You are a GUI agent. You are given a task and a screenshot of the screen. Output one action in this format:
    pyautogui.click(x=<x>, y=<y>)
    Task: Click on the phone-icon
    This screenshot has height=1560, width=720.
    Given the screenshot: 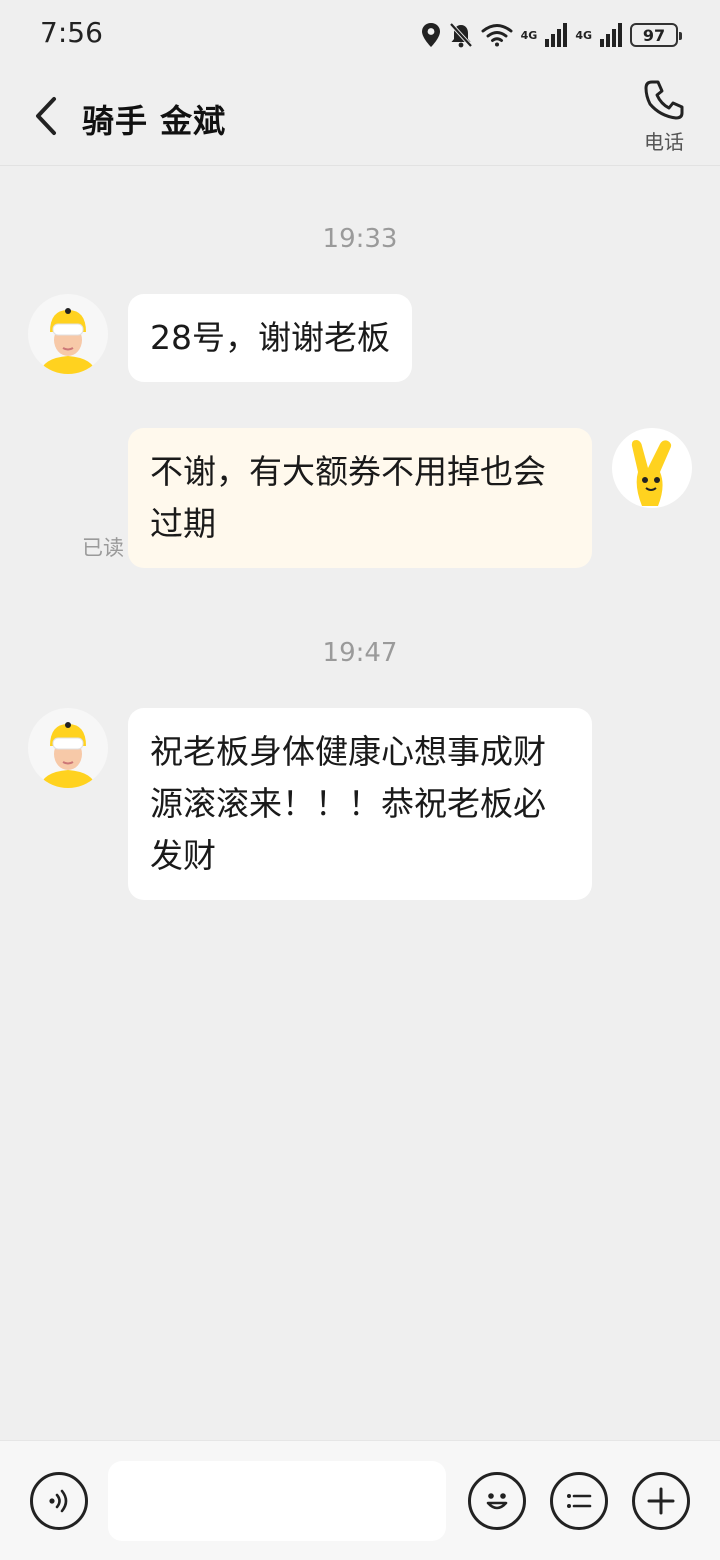 What is the action you would take?
    pyautogui.click(x=664, y=100)
    